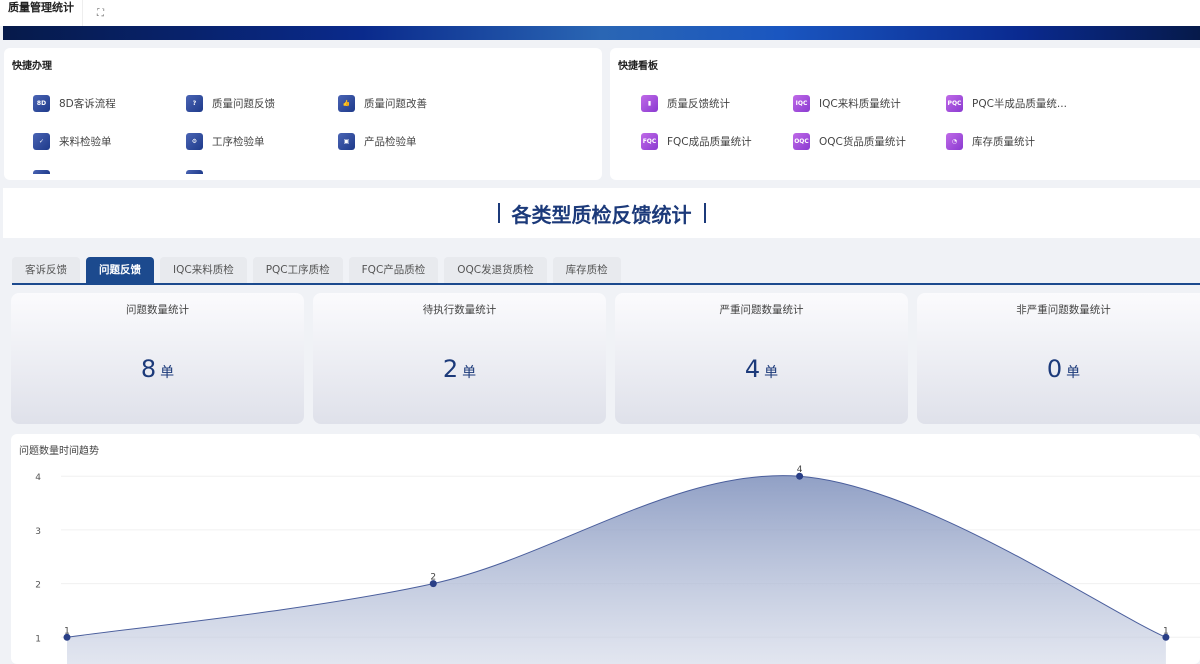 This screenshot has width=1200, height=664. I want to click on card-value: 8, so click(148, 369).